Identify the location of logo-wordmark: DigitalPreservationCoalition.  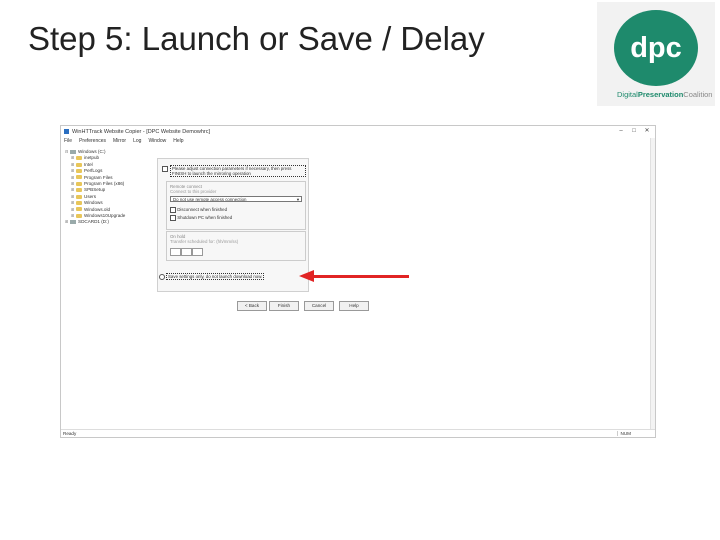
(665, 94).